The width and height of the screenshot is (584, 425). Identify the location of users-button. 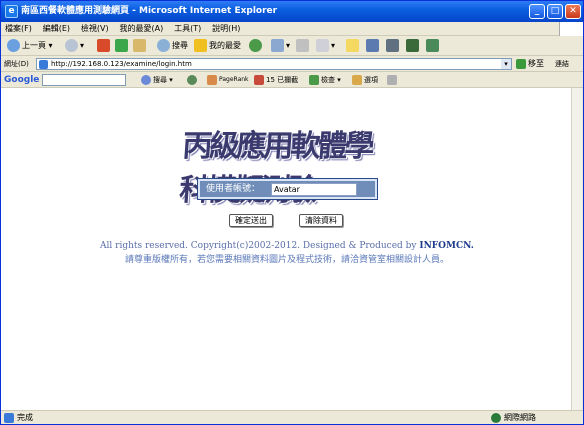
(433, 46).